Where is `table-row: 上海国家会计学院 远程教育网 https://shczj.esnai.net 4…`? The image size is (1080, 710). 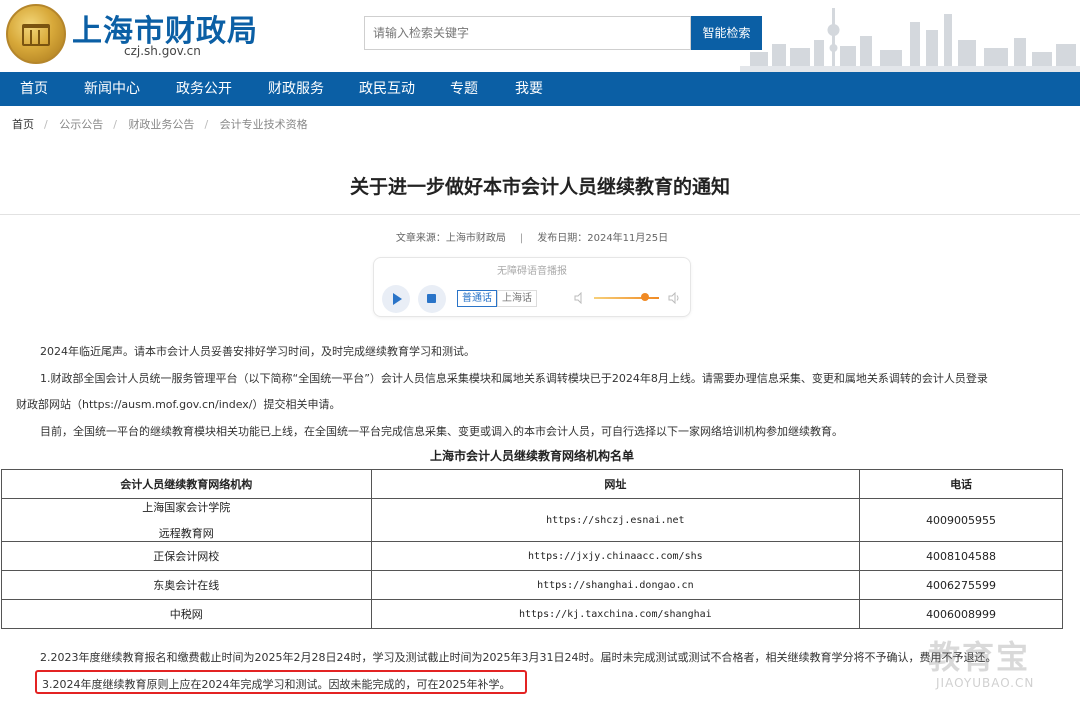 table-row: 上海国家会计学院 远程教育网 https://shczj.esnai.net 4… is located at coordinates (532, 520).